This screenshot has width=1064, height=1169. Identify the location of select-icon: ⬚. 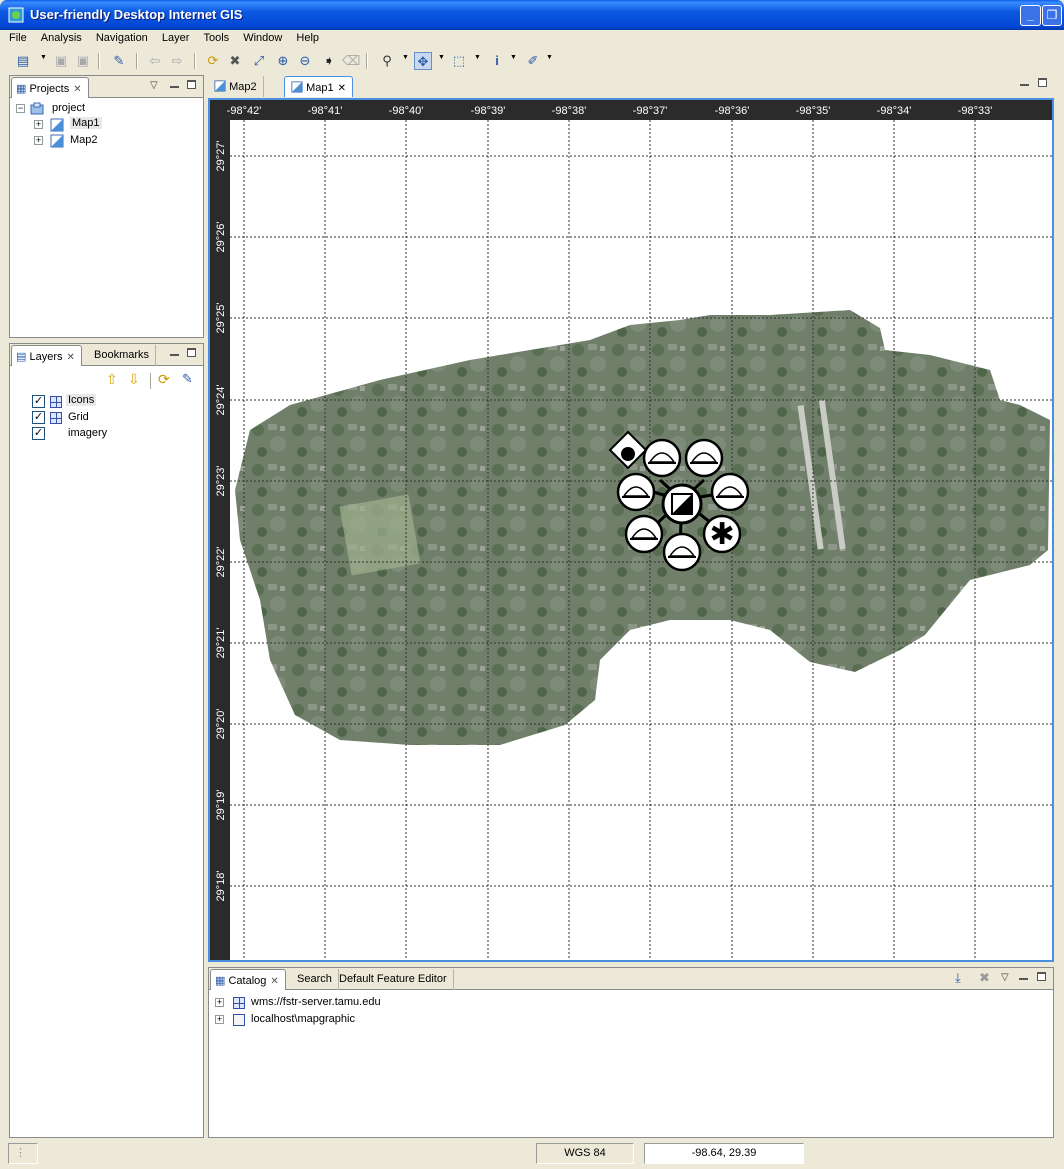
(459, 61).